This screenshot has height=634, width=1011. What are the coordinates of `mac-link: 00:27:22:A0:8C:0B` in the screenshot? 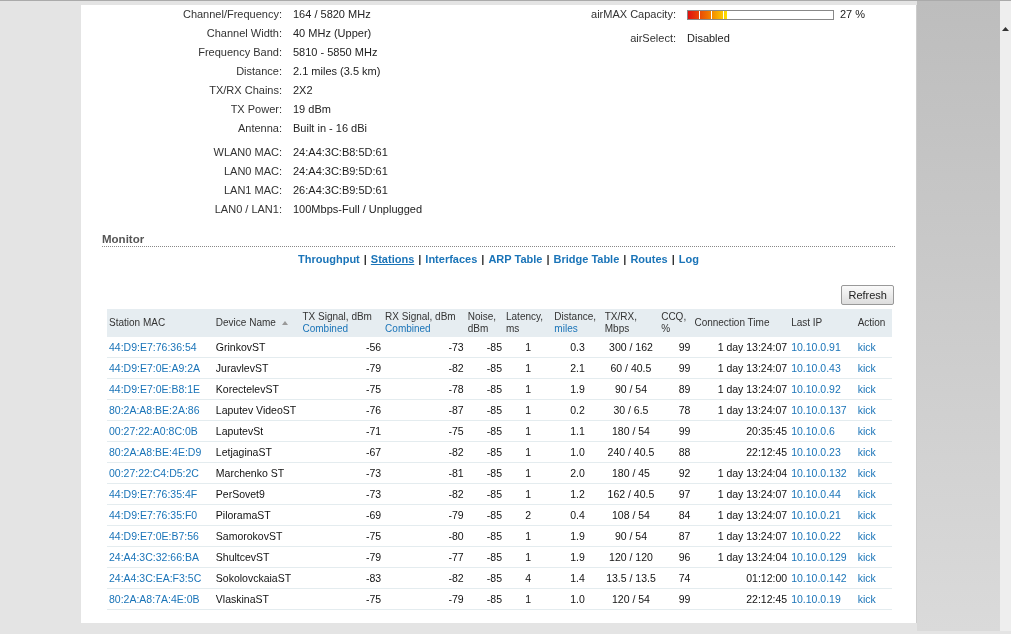 It's located at (153, 431).